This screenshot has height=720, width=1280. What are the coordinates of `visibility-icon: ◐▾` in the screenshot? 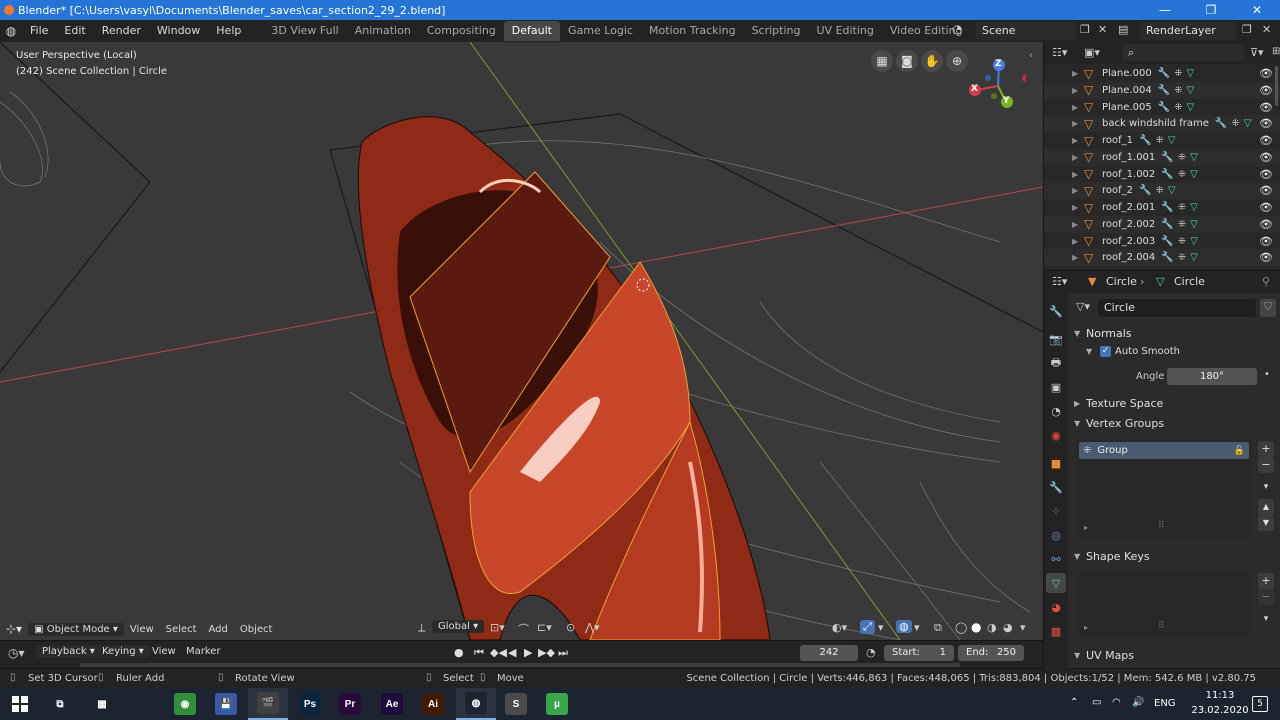 It's located at (839, 627).